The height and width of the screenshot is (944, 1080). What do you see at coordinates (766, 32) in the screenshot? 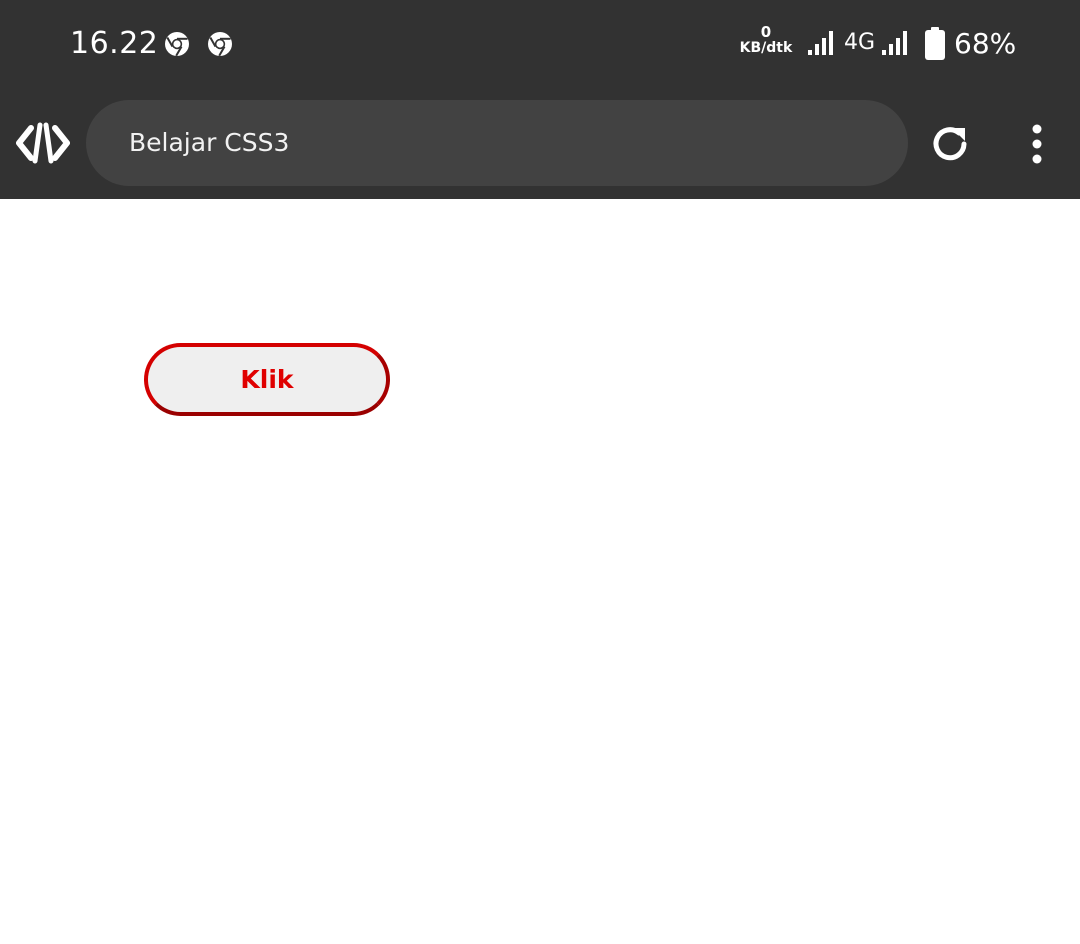
I see `network-speed-value: 0` at bounding box center [766, 32].